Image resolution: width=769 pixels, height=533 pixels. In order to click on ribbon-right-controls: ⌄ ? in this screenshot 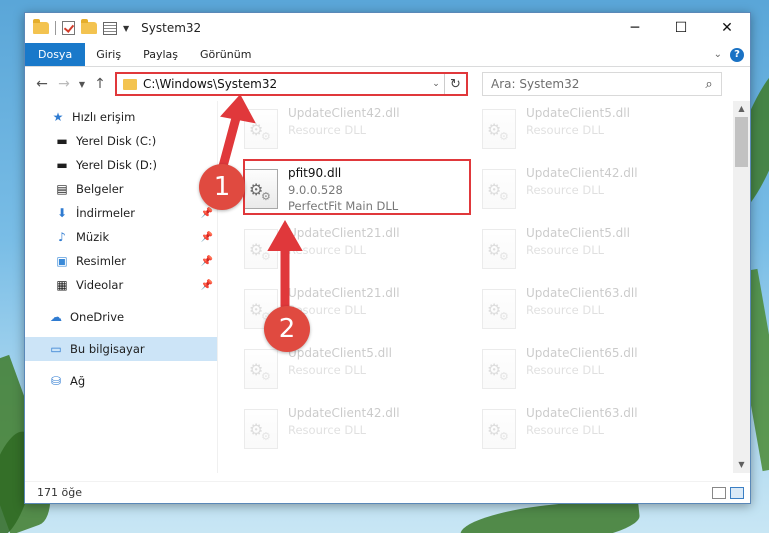, I will do `click(732, 54)`.